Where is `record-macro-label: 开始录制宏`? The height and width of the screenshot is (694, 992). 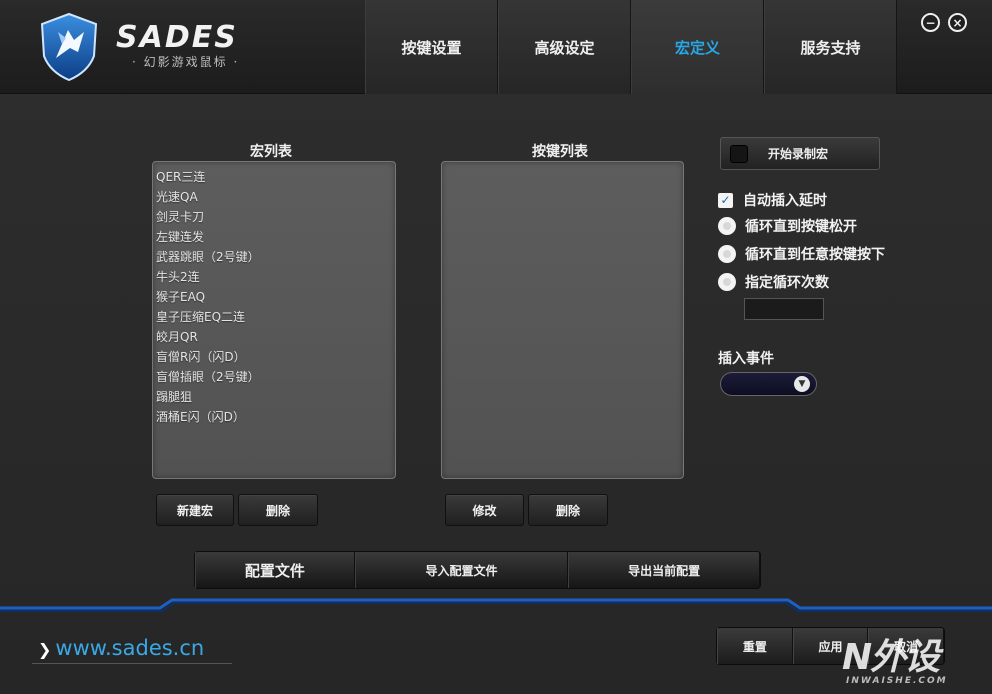 record-macro-label: 开始录制宏 is located at coordinates (798, 154).